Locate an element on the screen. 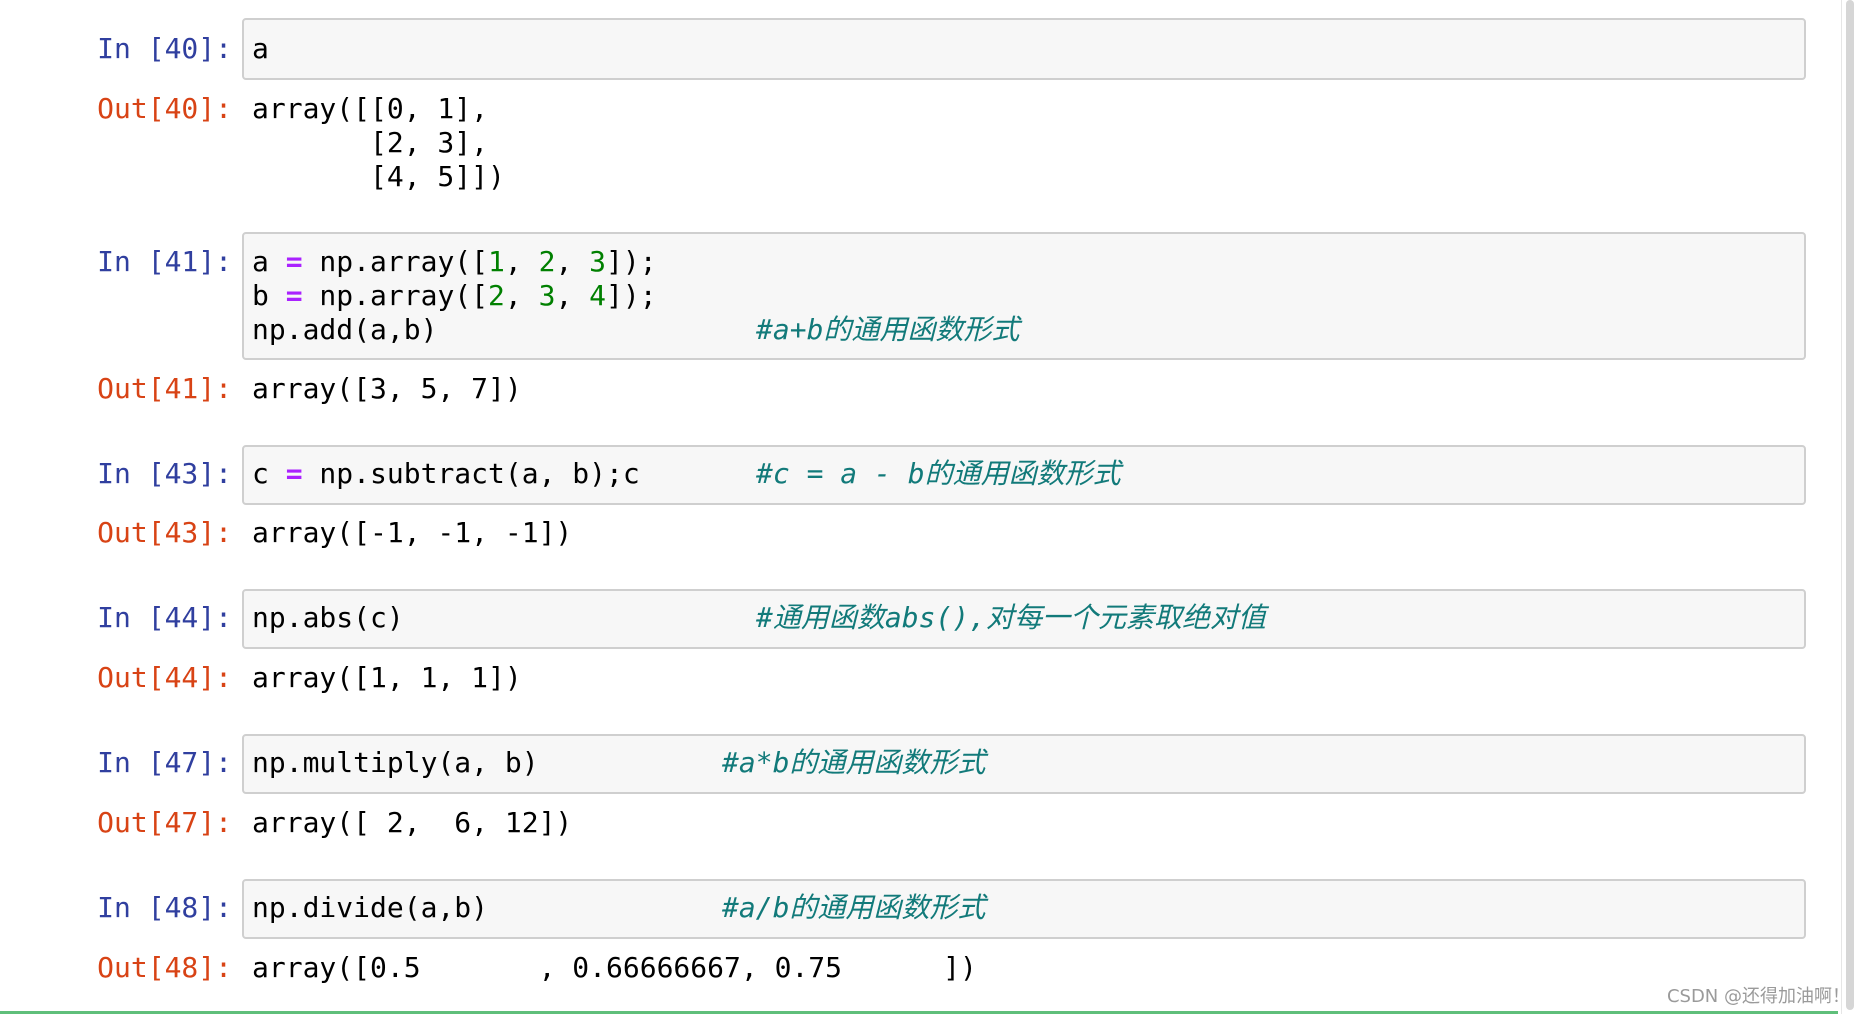 Image resolution: width=1858 pixels, height=1014 pixels. code-line: np.divide(a,b) is located at coordinates (370, 907).